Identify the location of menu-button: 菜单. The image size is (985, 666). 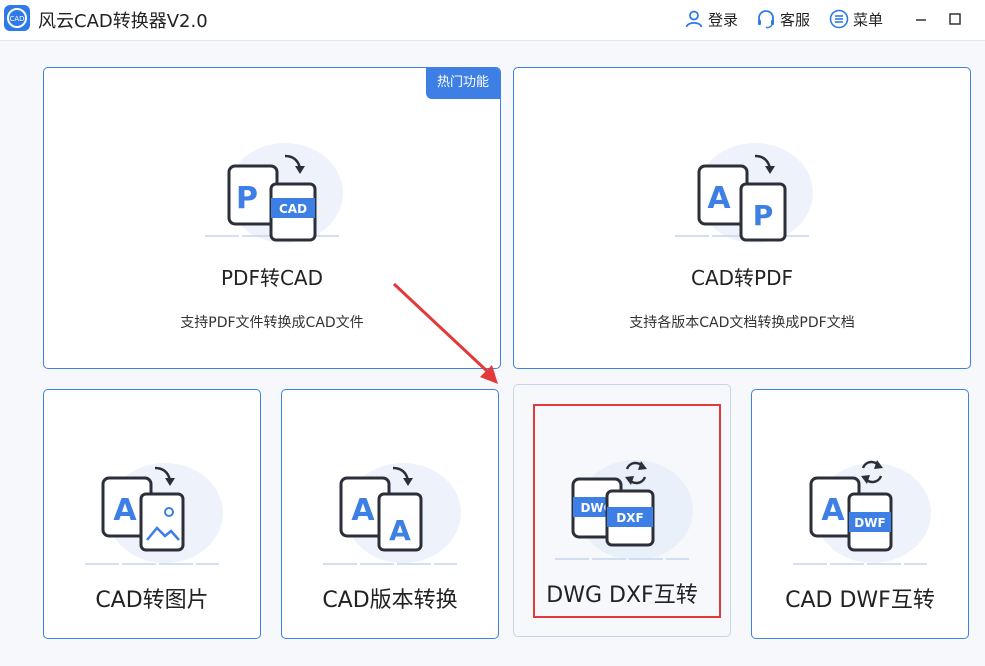
(856, 19).